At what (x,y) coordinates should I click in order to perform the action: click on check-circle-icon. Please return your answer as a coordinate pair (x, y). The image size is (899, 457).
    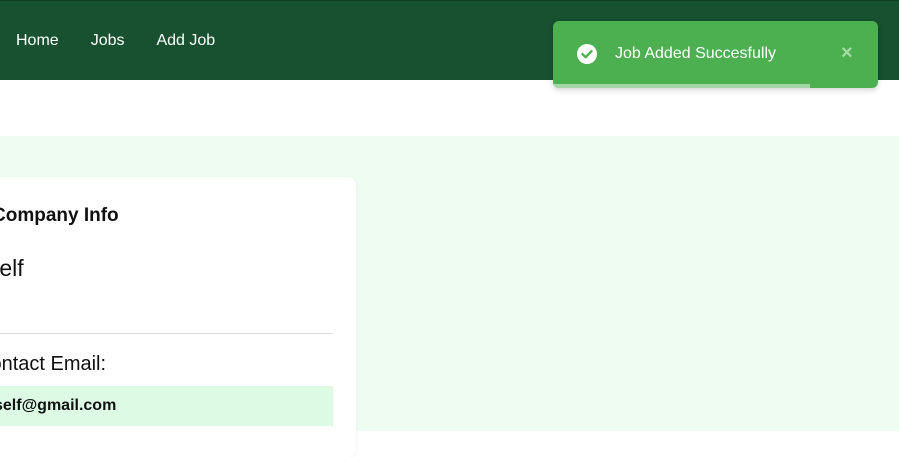
    Looking at the image, I should click on (587, 54).